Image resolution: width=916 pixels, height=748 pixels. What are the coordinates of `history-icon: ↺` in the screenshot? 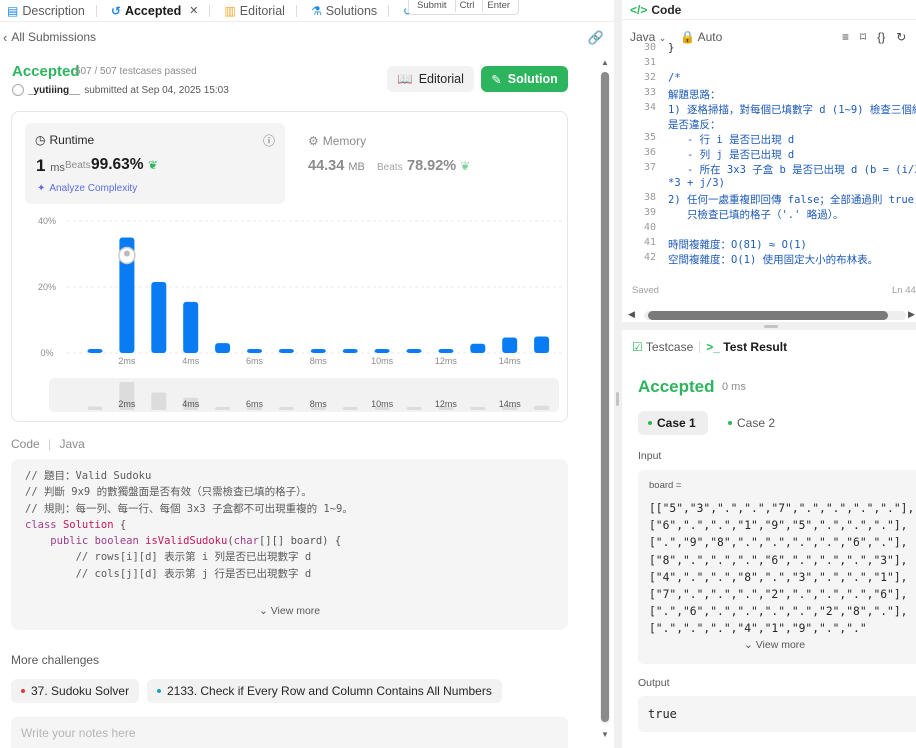 It's located at (115, 10).